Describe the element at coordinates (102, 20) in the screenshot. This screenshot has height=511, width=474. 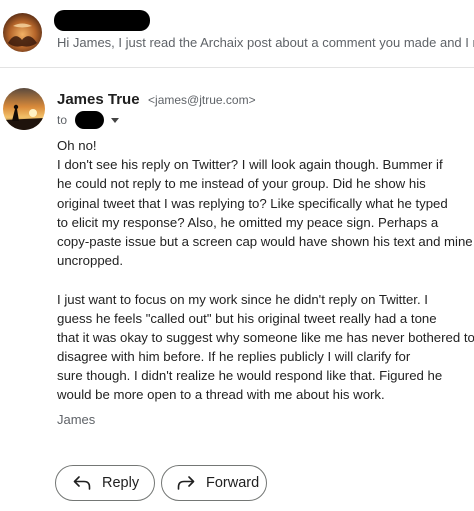
I see `redacted-sender-name` at that location.